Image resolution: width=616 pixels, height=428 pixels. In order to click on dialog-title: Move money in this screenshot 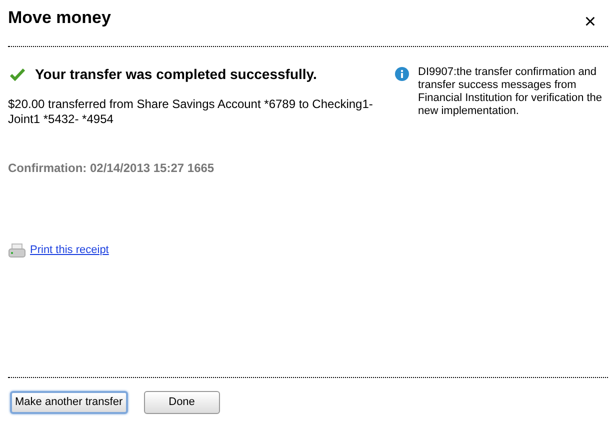, I will do `click(59, 18)`.